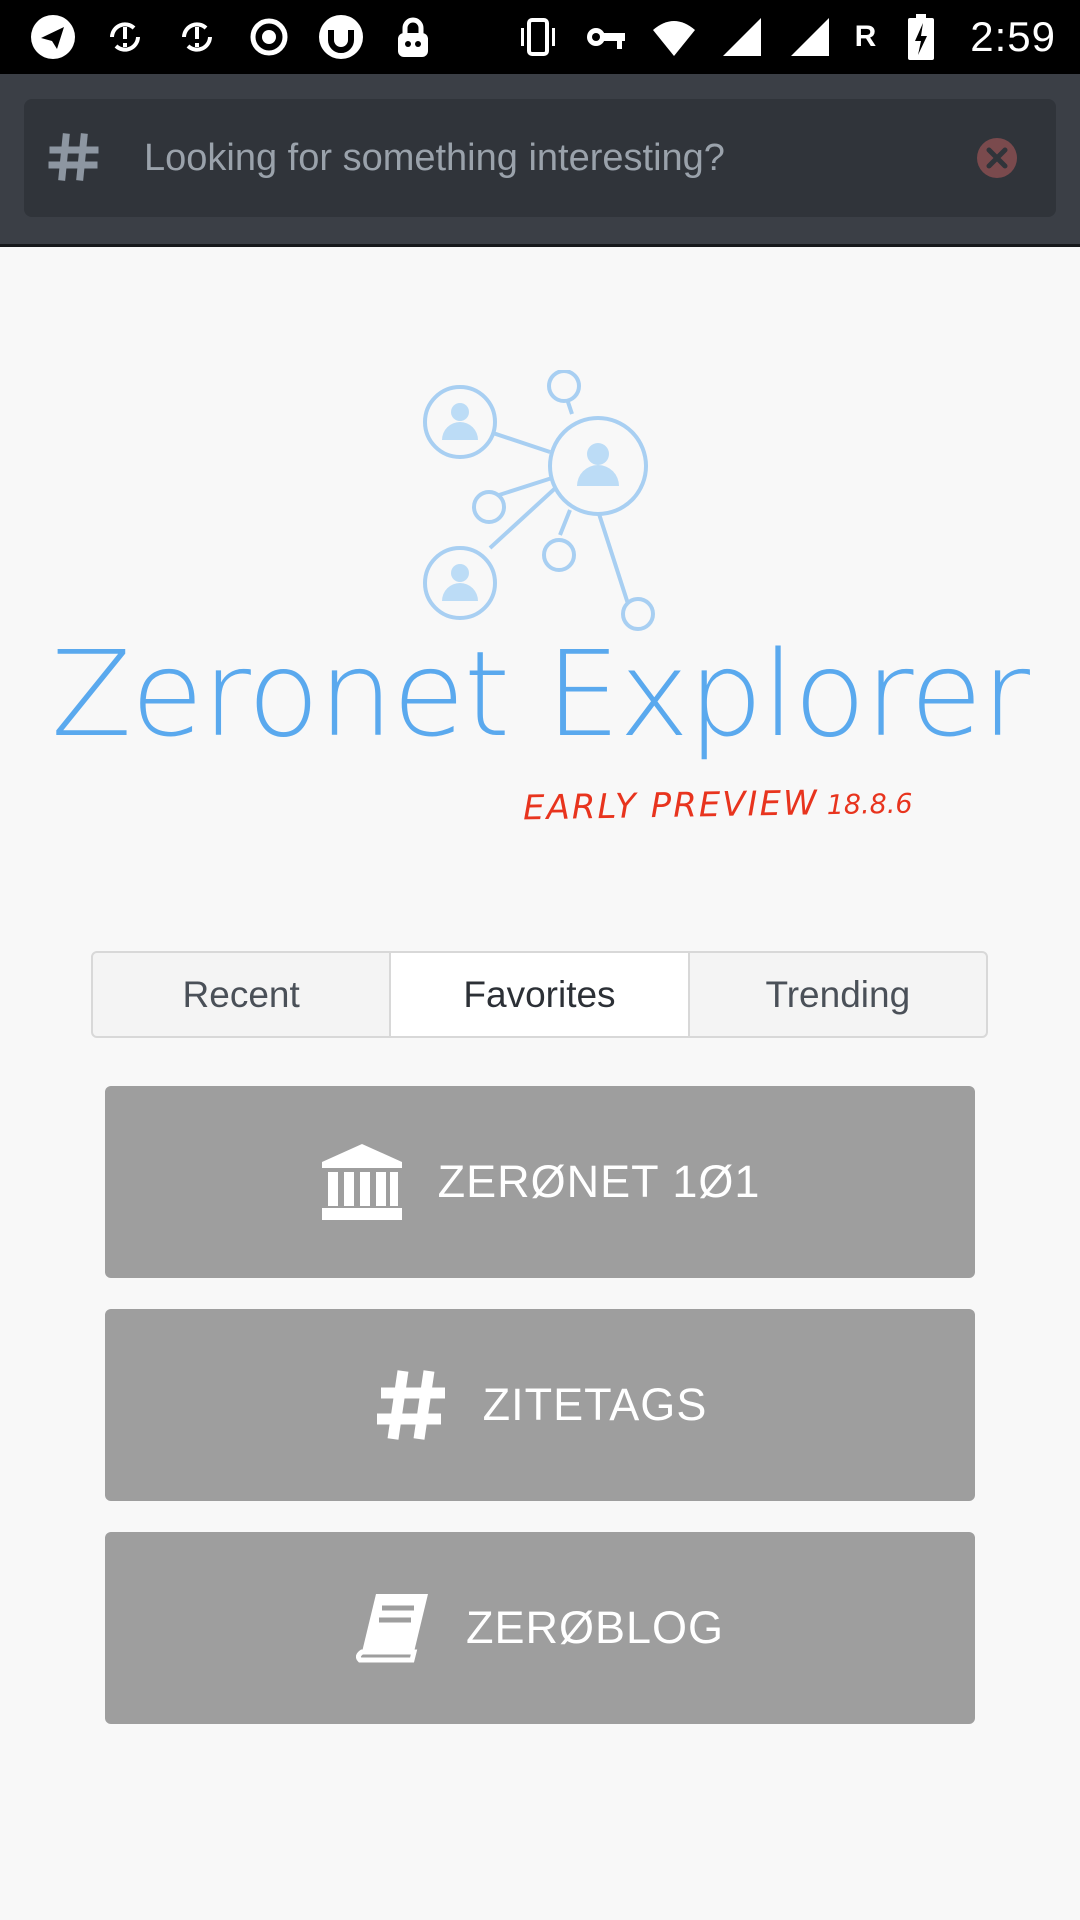 This screenshot has width=1080, height=1920. I want to click on zitetags-button: ZITETAGS, so click(540, 1405).